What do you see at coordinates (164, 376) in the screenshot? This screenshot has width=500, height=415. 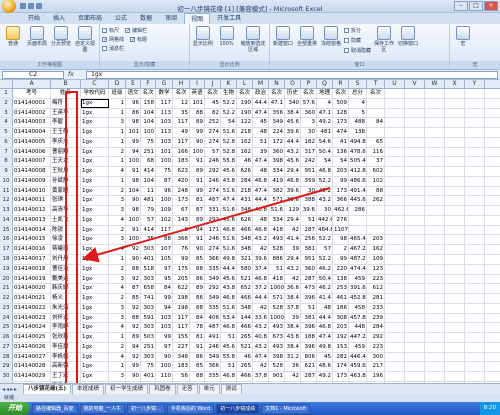 I see `cell: 110` at bounding box center [164, 376].